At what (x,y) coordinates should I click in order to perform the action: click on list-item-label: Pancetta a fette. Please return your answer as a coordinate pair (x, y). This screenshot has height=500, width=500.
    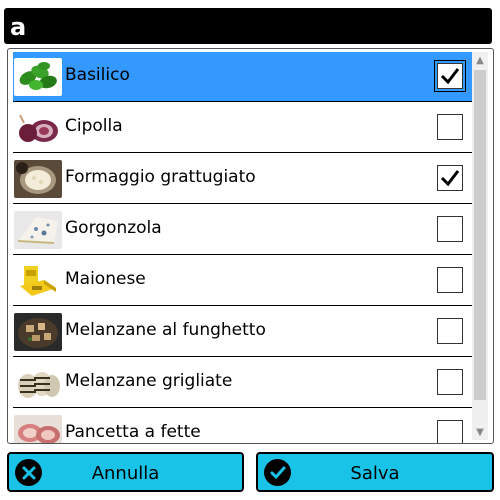
    Looking at the image, I should click on (133, 432).